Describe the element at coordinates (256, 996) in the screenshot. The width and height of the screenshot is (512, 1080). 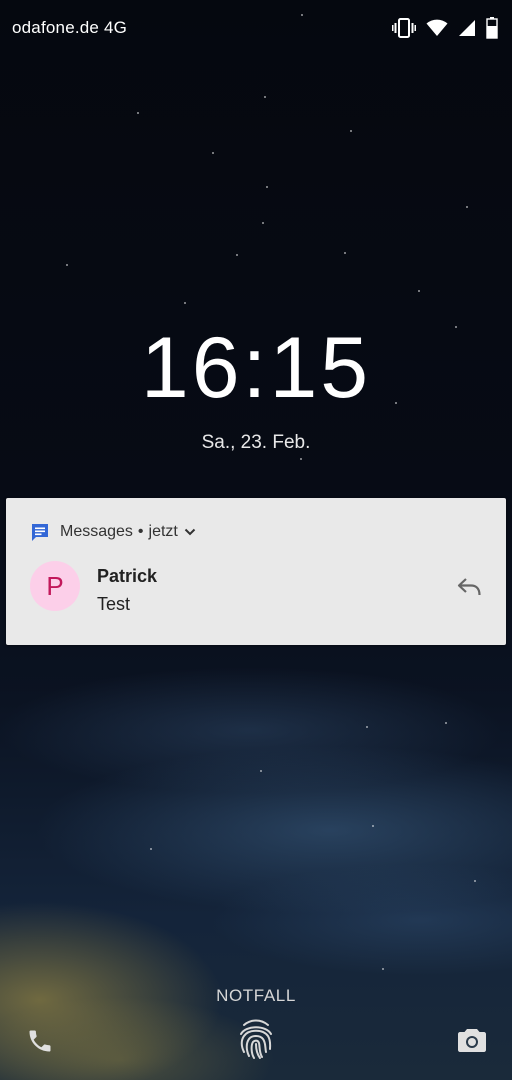
I see `emergency-call-button: NOTFALL` at that location.